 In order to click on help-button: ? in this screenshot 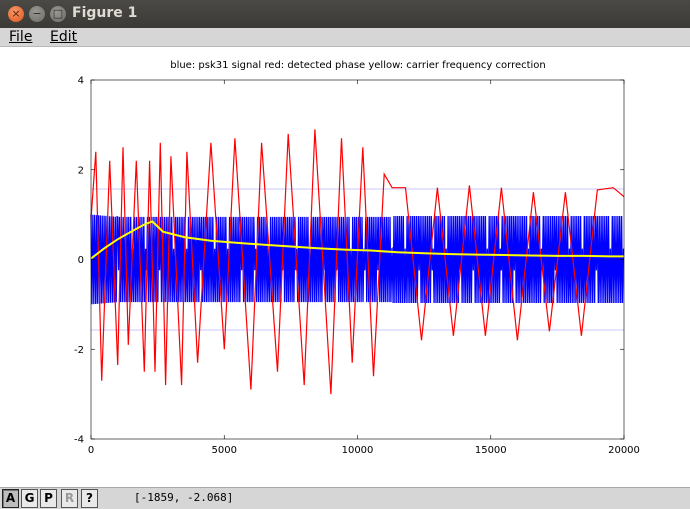, I will do `click(89, 498)`.